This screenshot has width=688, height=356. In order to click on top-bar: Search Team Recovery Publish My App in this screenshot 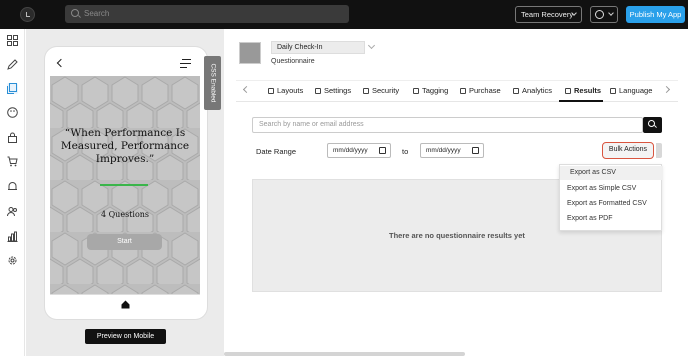, I will do `click(344, 14)`.